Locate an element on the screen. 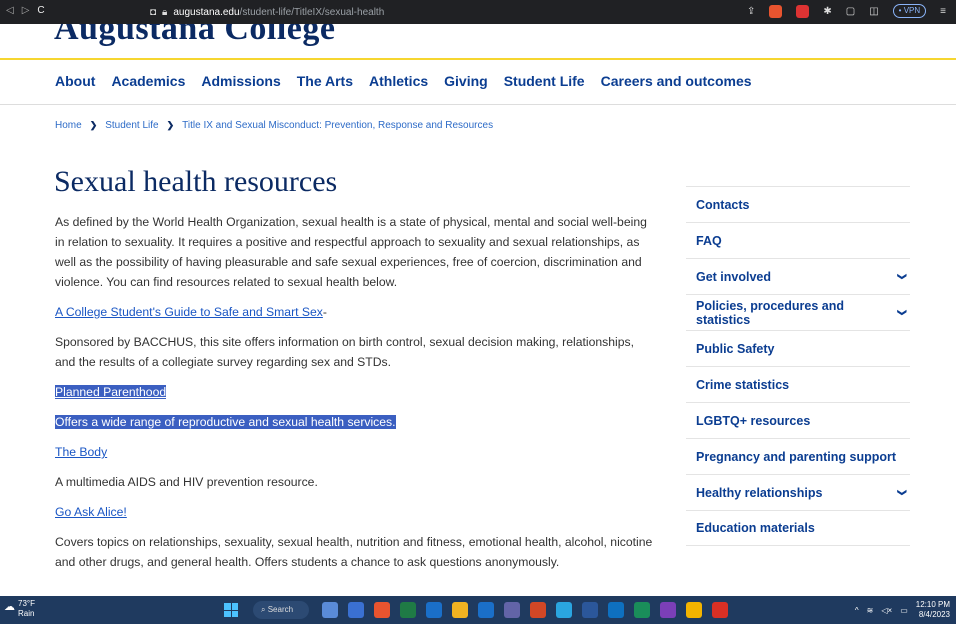 This screenshot has width=956, height=624. teams-icon is located at coordinates (356, 610).